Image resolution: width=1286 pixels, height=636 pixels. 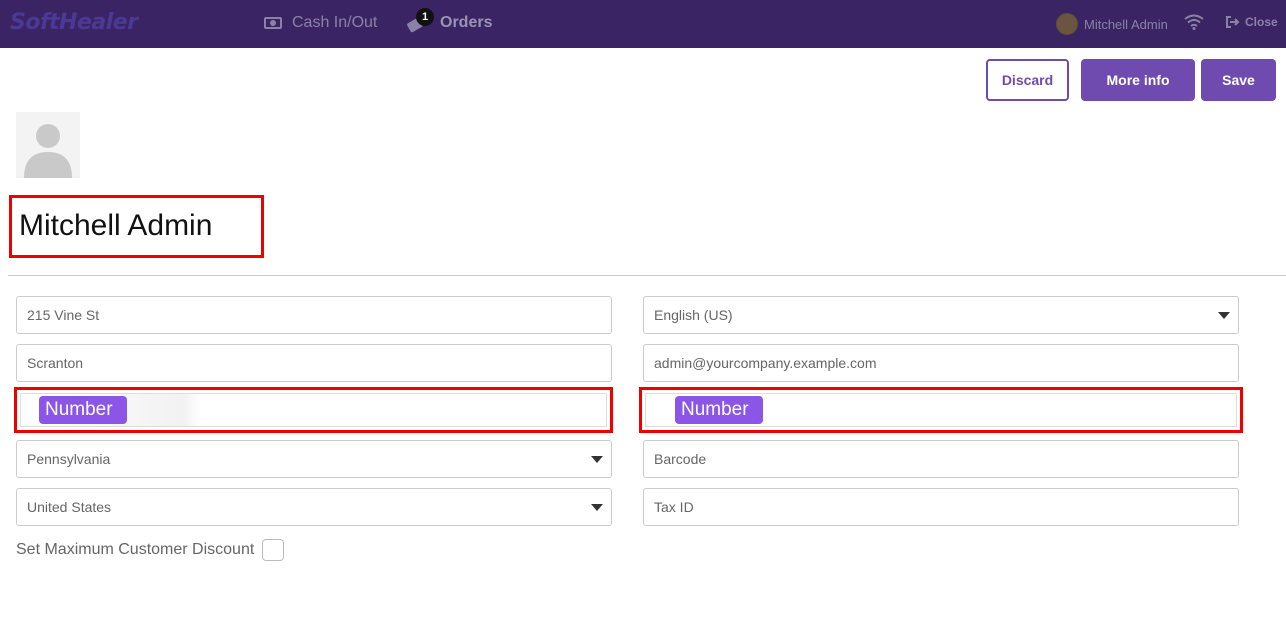 What do you see at coordinates (466, 22) in the screenshot?
I see `nav-orders-label: Orders` at bounding box center [466, 22].